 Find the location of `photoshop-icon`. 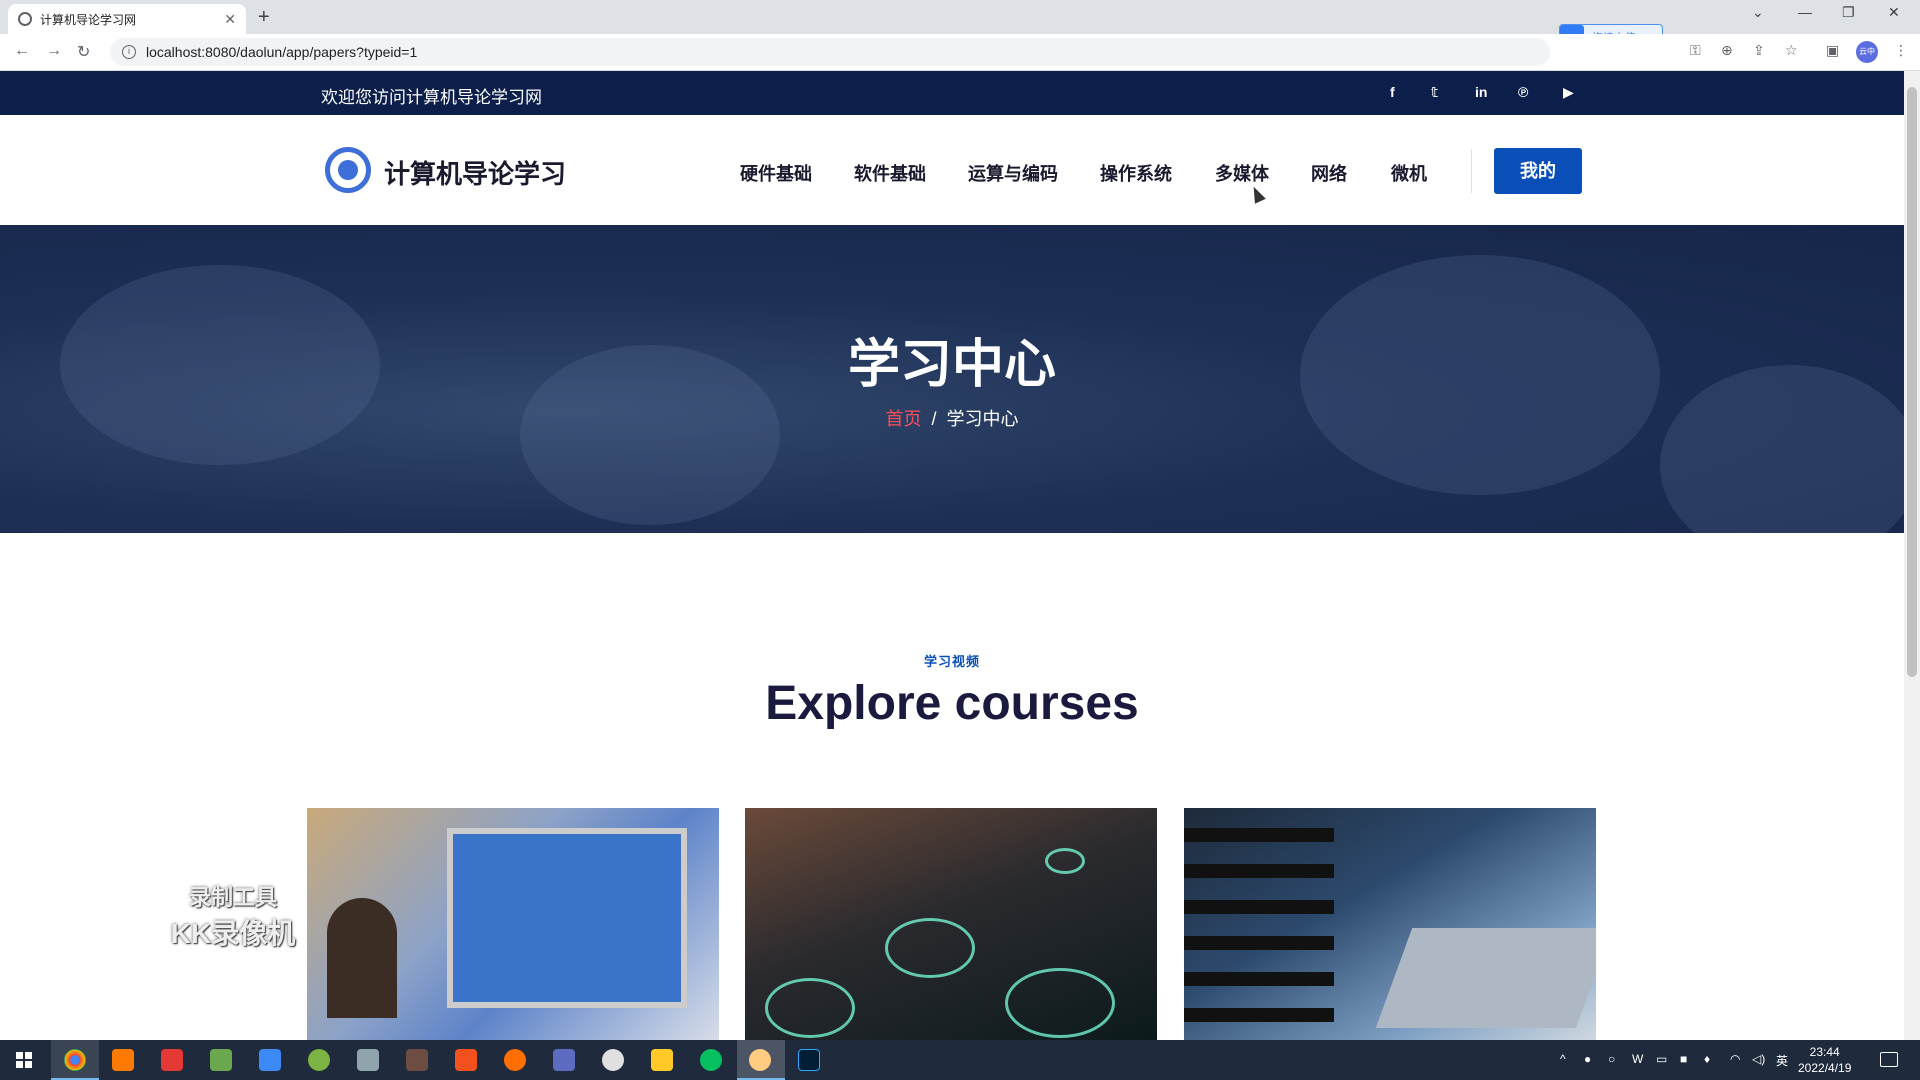

photoshop-icon is located at coordinates (809, 1060).